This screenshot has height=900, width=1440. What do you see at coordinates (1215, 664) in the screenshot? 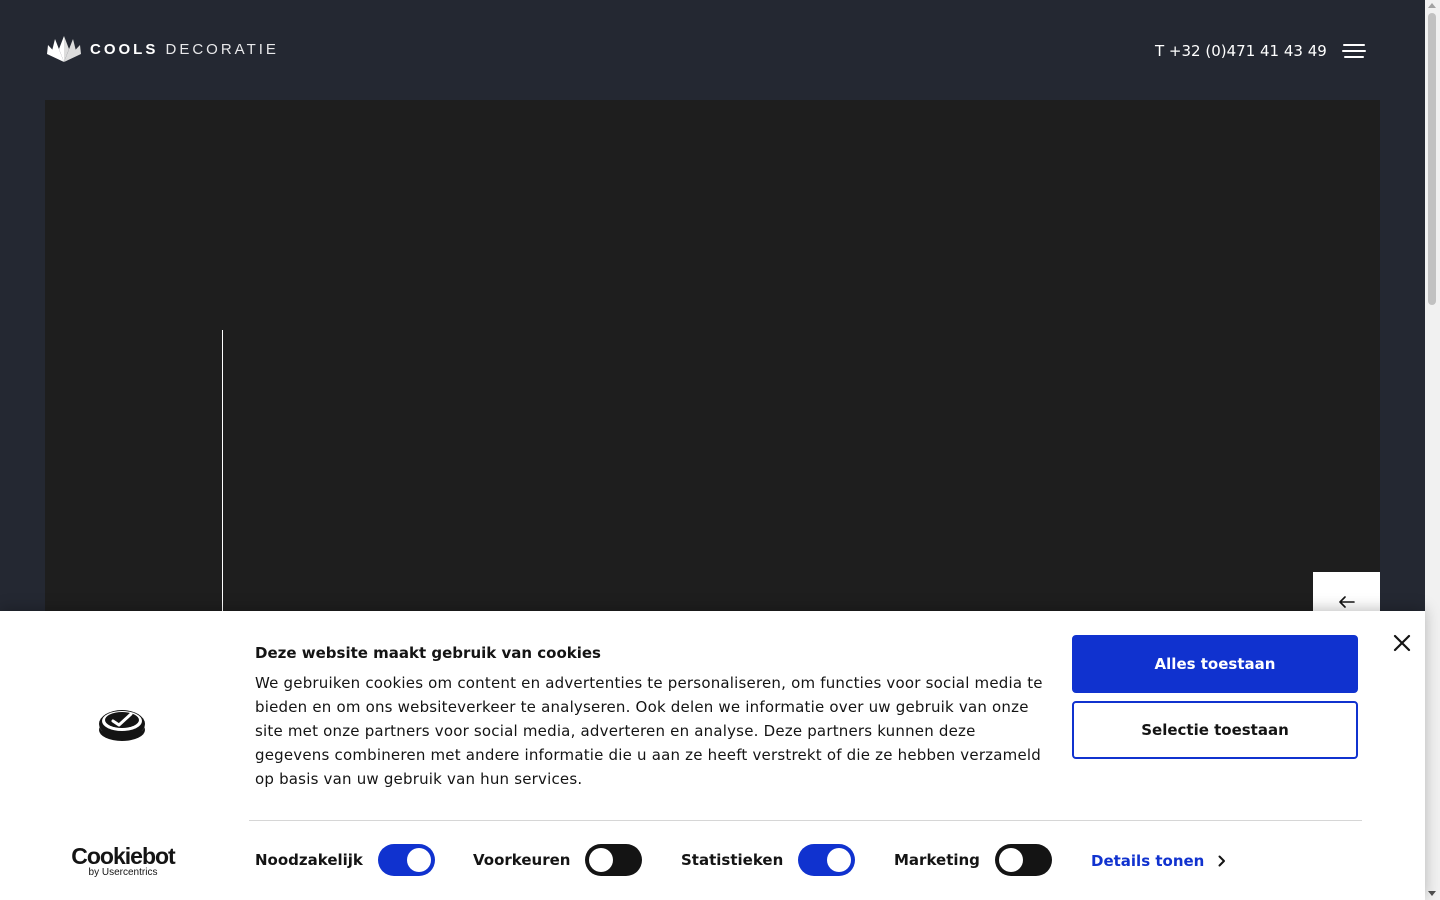
I see `allow-all-button: Alles toestaan` at bounding box center [1215, 664].